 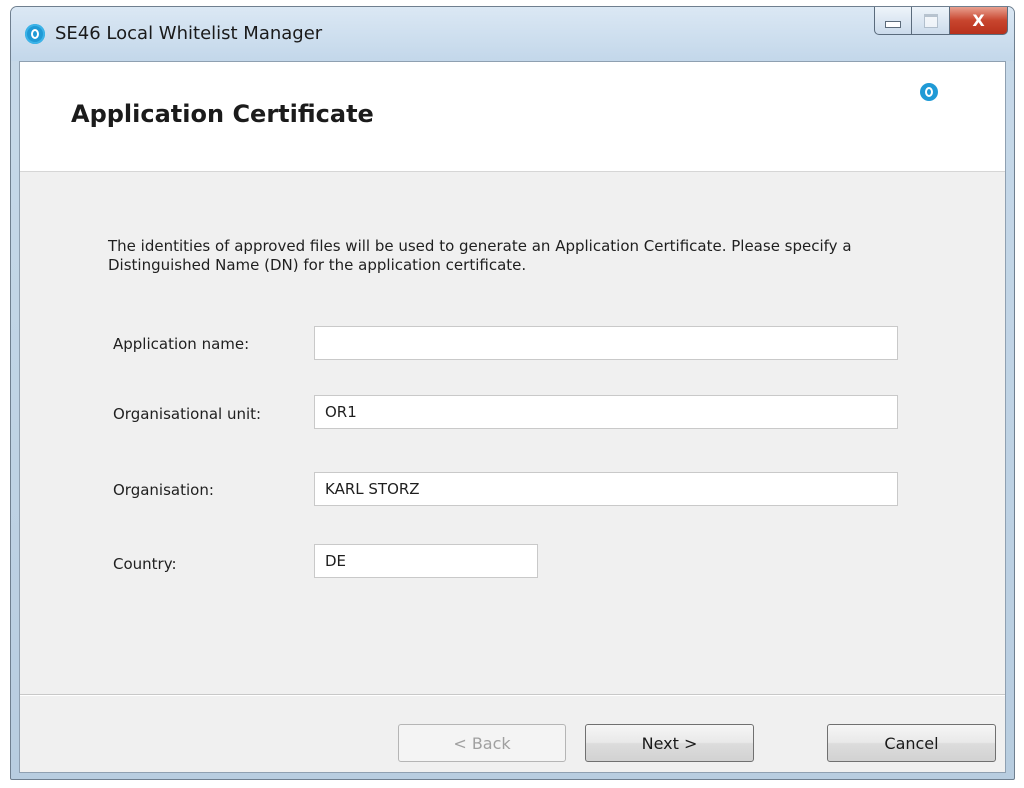 I want to click on application-name-input, so click(x=606, y=343).